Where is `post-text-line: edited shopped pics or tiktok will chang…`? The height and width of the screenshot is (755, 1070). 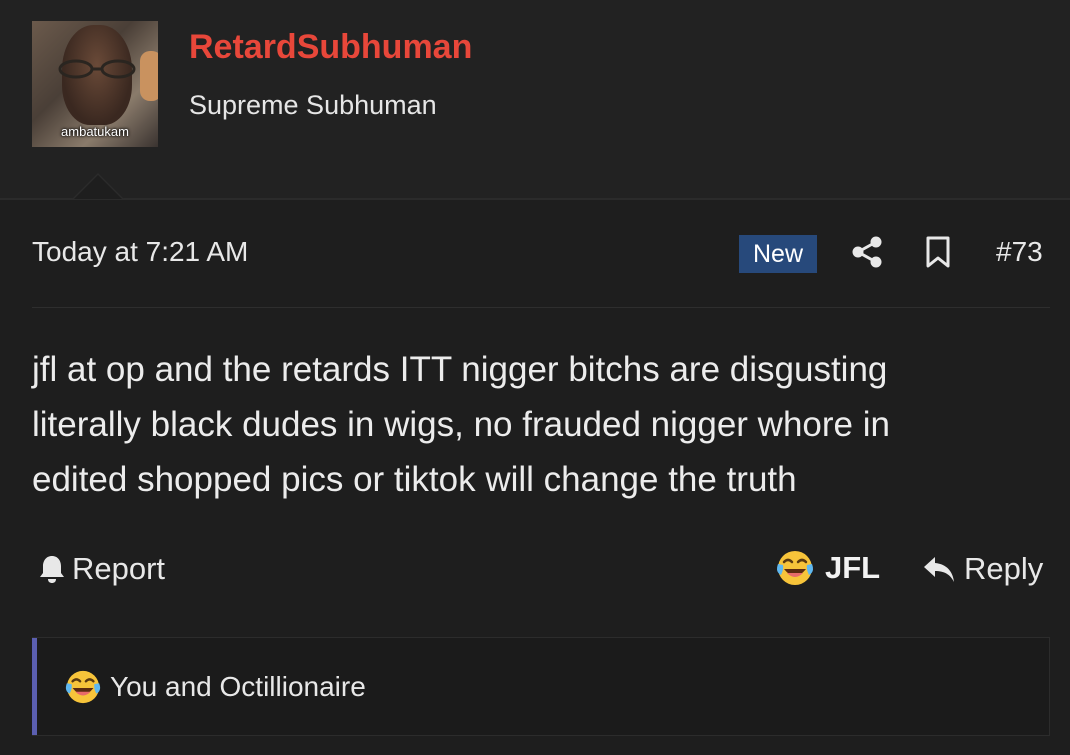 post-text-line: edited shopped pics or tiktok will chang… is located at coordinates (414, 479).